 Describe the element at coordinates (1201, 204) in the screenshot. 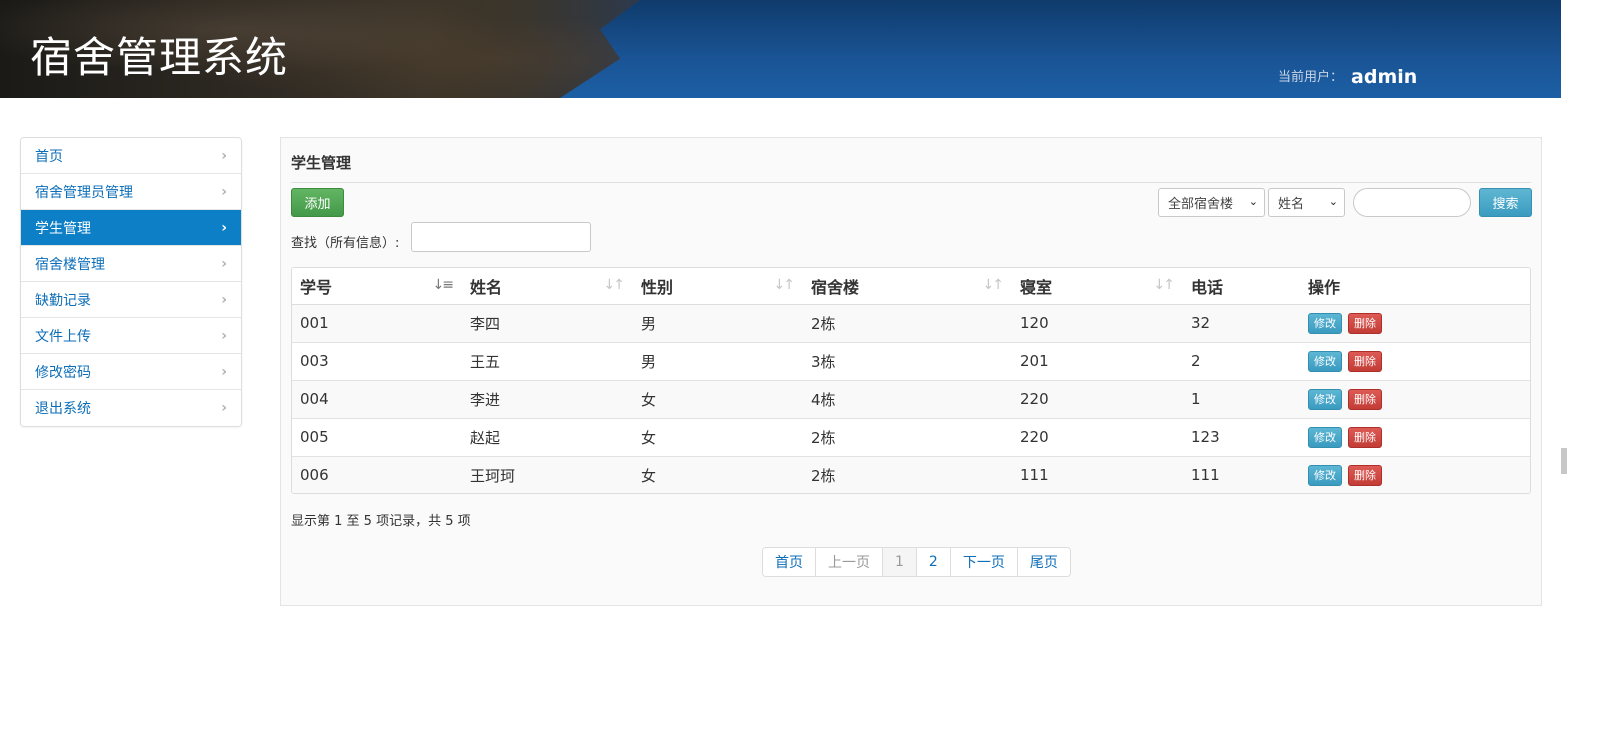

I see `building-select-value: 全部宿舍楼` at that location.